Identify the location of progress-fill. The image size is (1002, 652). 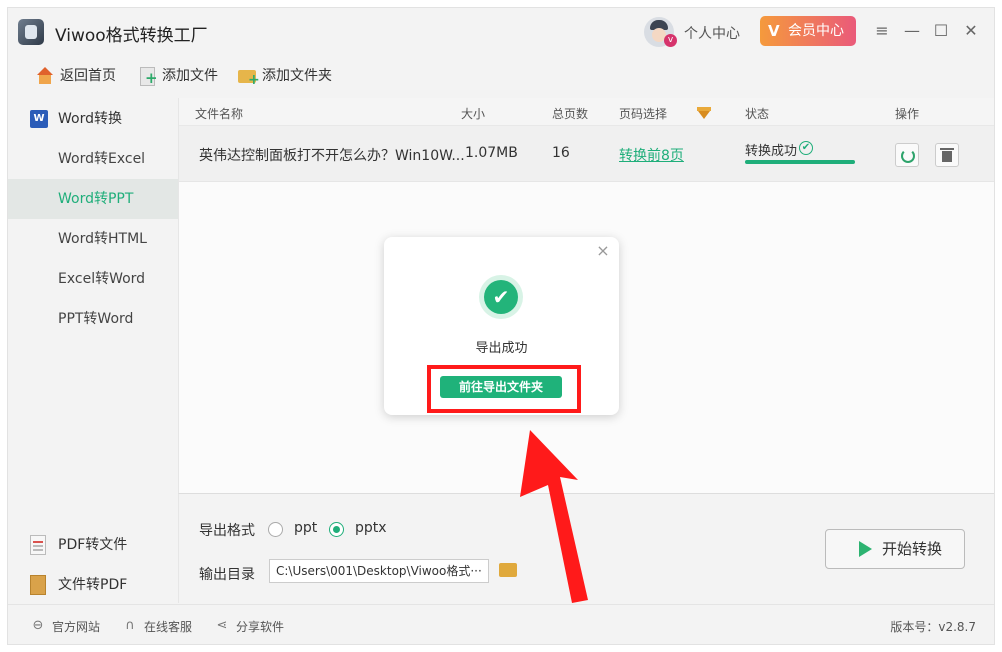
(800, 162).